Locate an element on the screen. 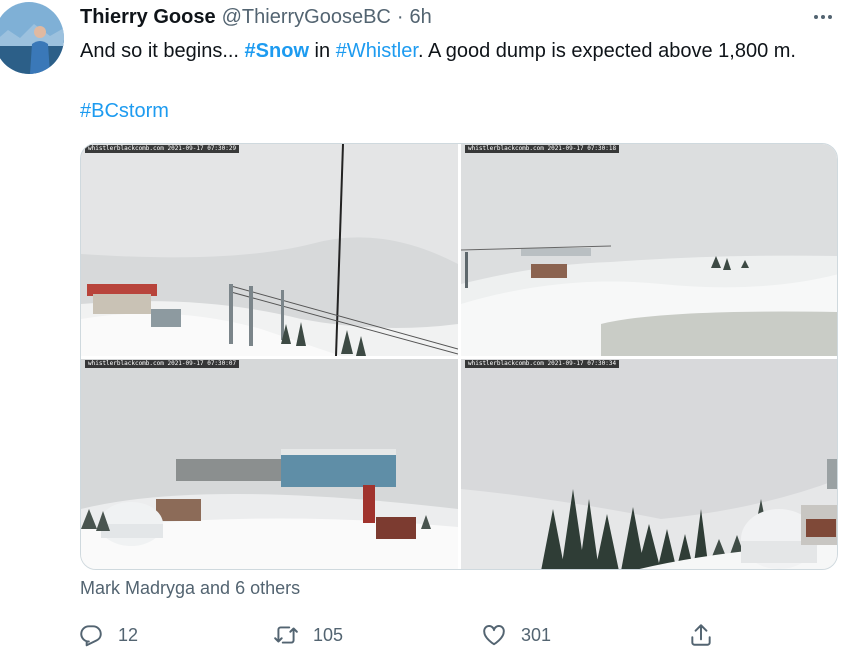  webcam-chairlift-tower is located at coordinates (269, 250).